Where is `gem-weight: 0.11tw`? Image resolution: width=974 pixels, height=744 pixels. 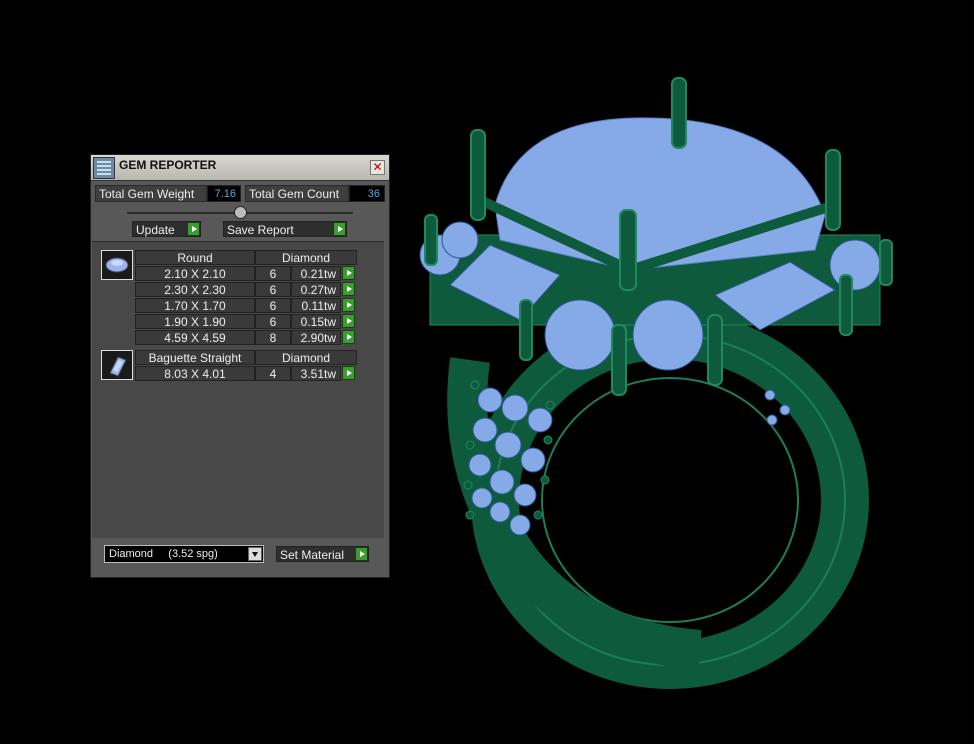 gem-weight: 0.11tw is located at coordinates (316, 305).